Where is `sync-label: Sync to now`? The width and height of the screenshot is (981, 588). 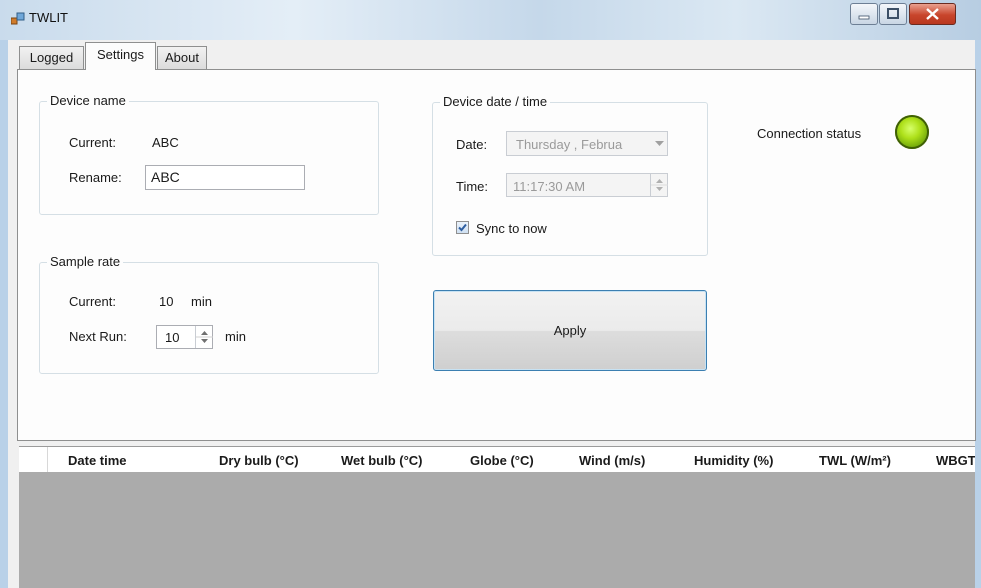
sync-label: Sync to now is located at coordinates (511, 228).